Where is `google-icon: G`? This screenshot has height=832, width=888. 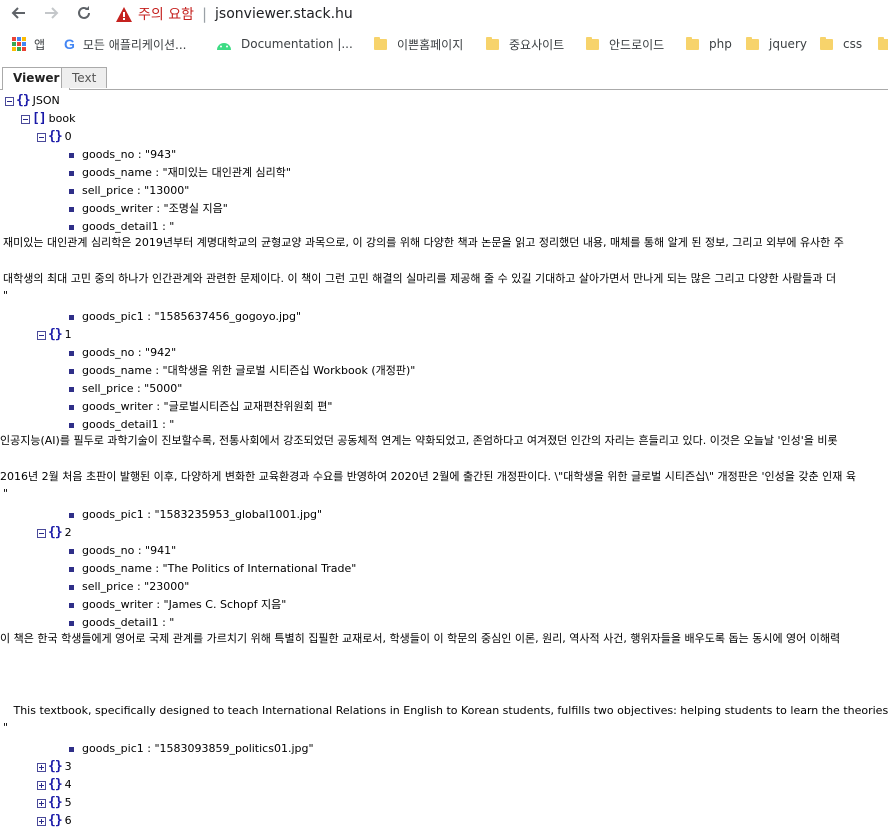
google-icon: G is located at coordinates (69, 44).